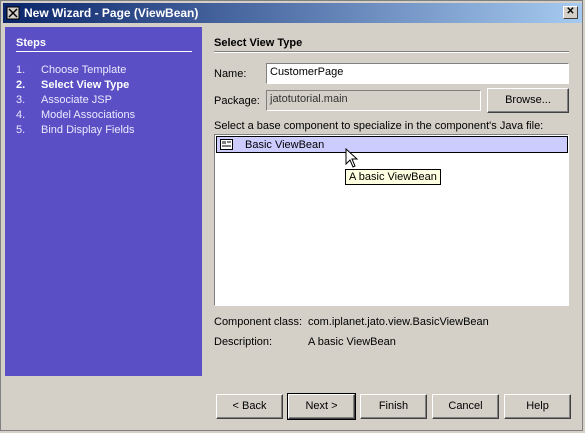 This screenshot has height=433, width=585. I want to click on window-title: New Wizard - Page (ViewBean), so click(111, 13).